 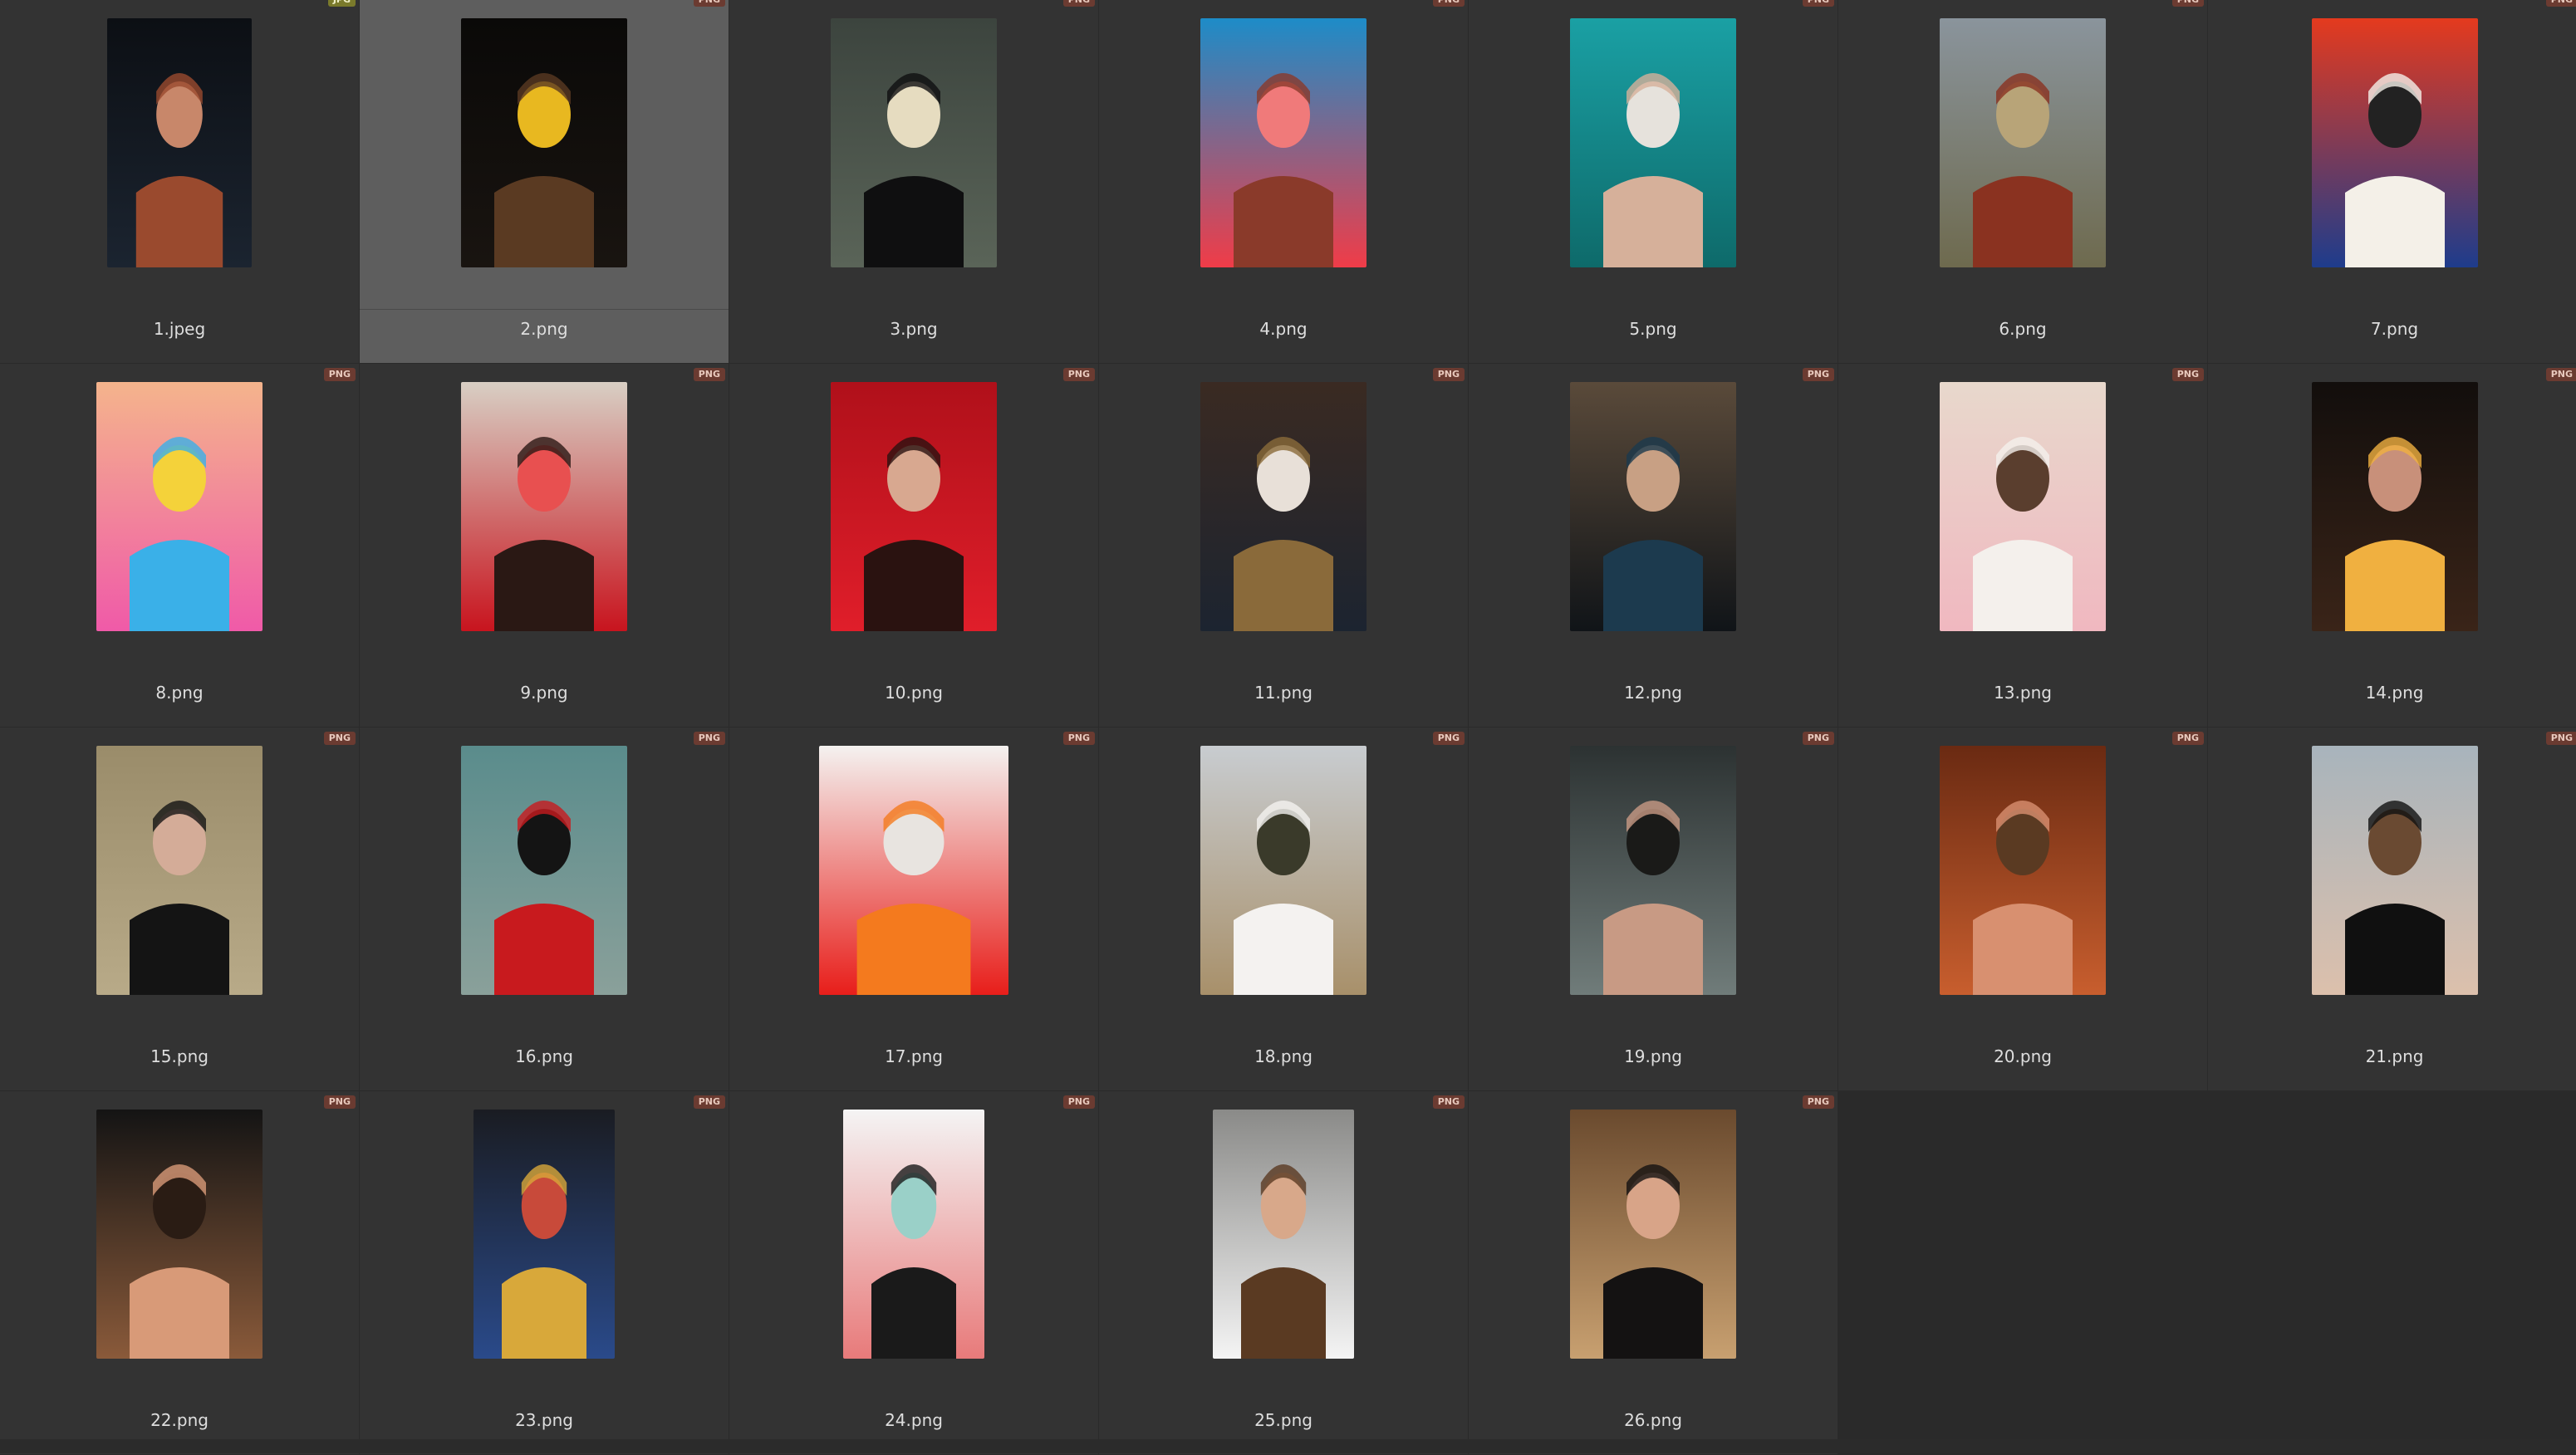 I want to click on thumbnail-filename: 2.png, so click(x=544, y=329).